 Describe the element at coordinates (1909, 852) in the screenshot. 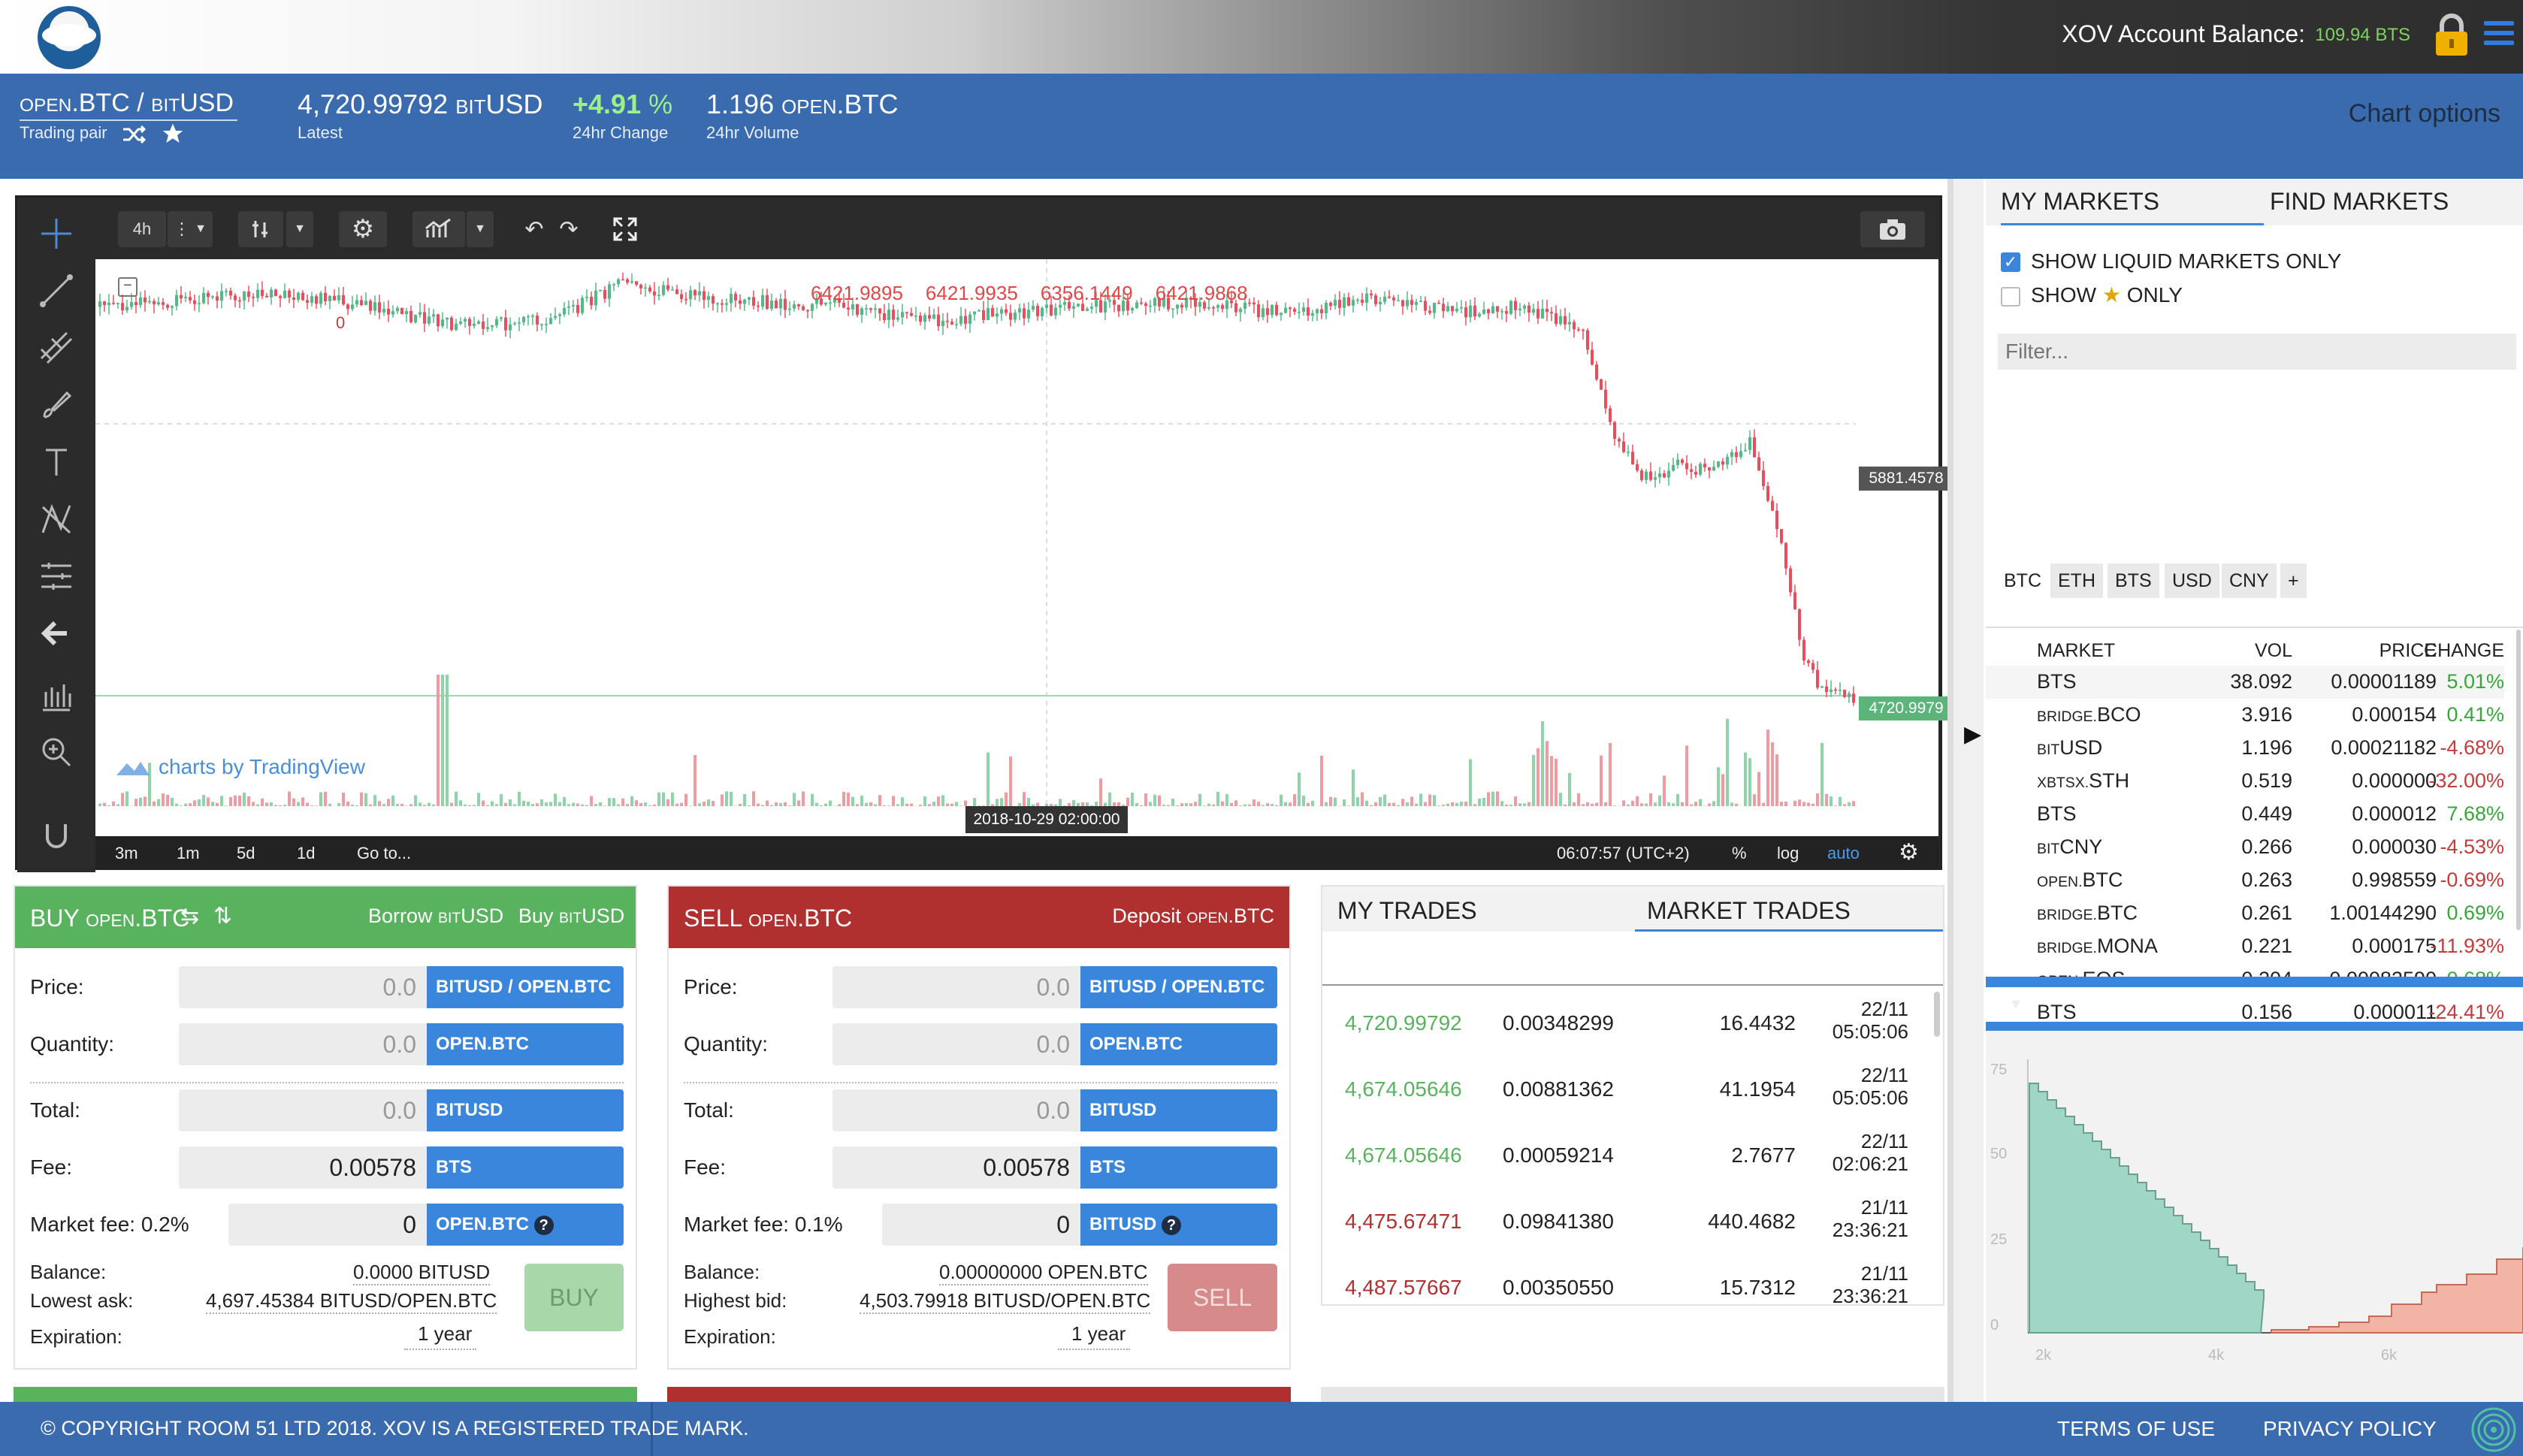

I see `chart-properties-gear-icon: ⚙` at that location.